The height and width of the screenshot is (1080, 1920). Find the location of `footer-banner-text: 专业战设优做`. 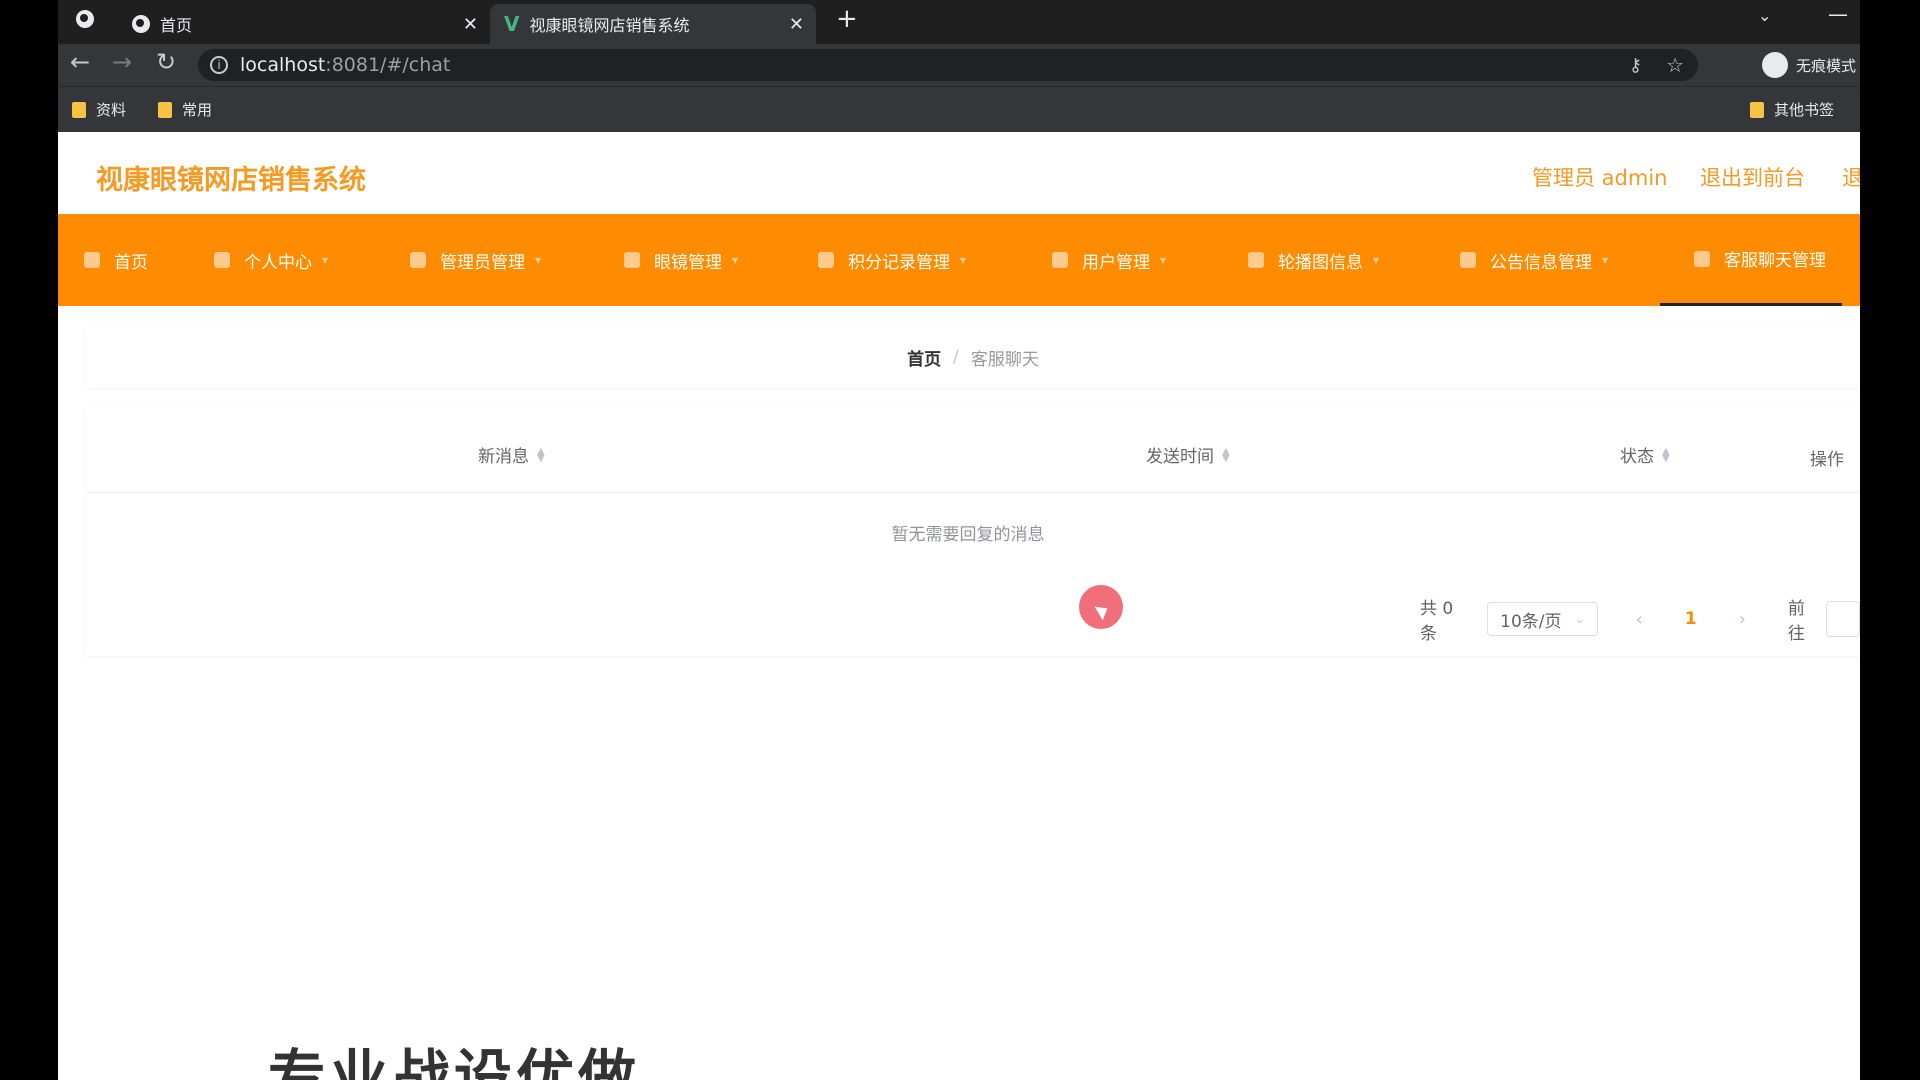

footer-banner-text: 专业战设优做 is located at coordinates (454, 1061).